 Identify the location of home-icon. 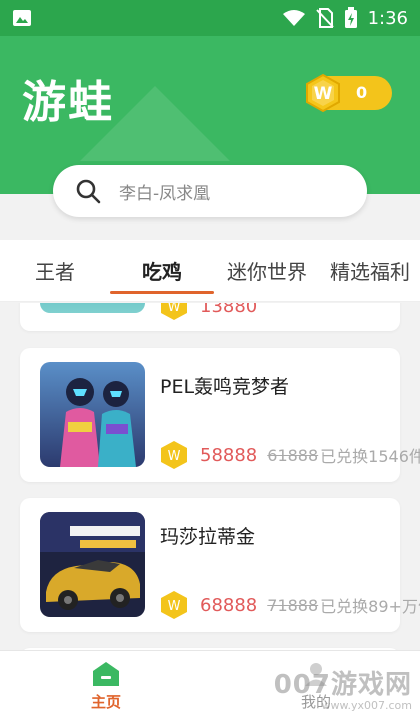
(106, 674).